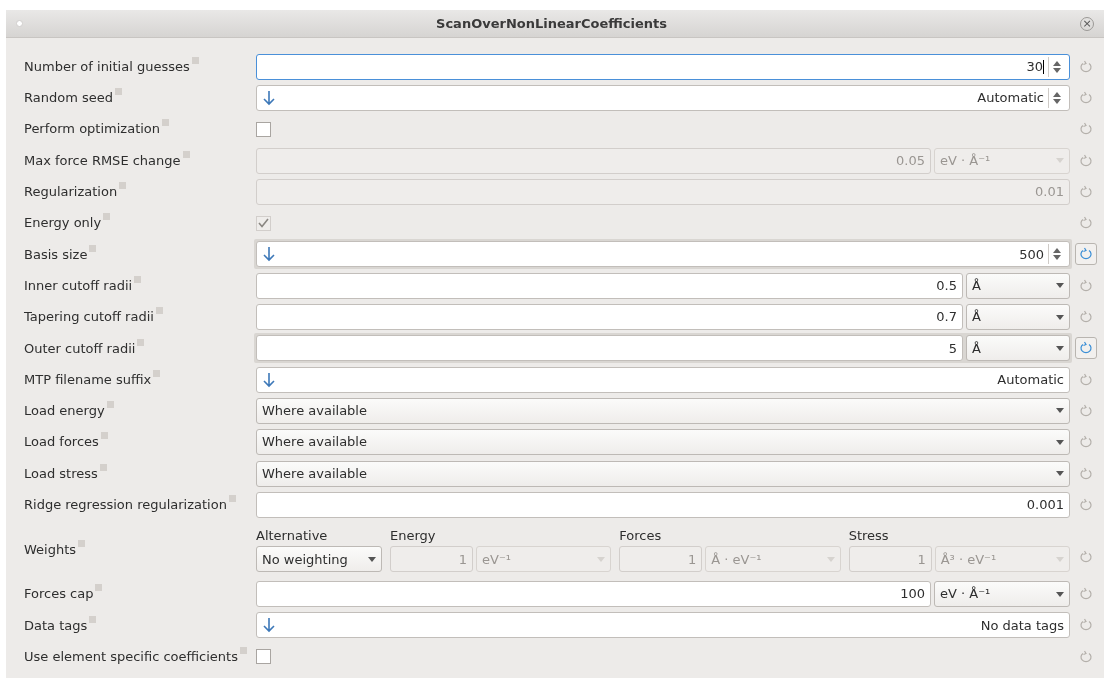 This screenshot has width=1110, height=678. I want to click on input-field: 0.7, so click(609, 317).